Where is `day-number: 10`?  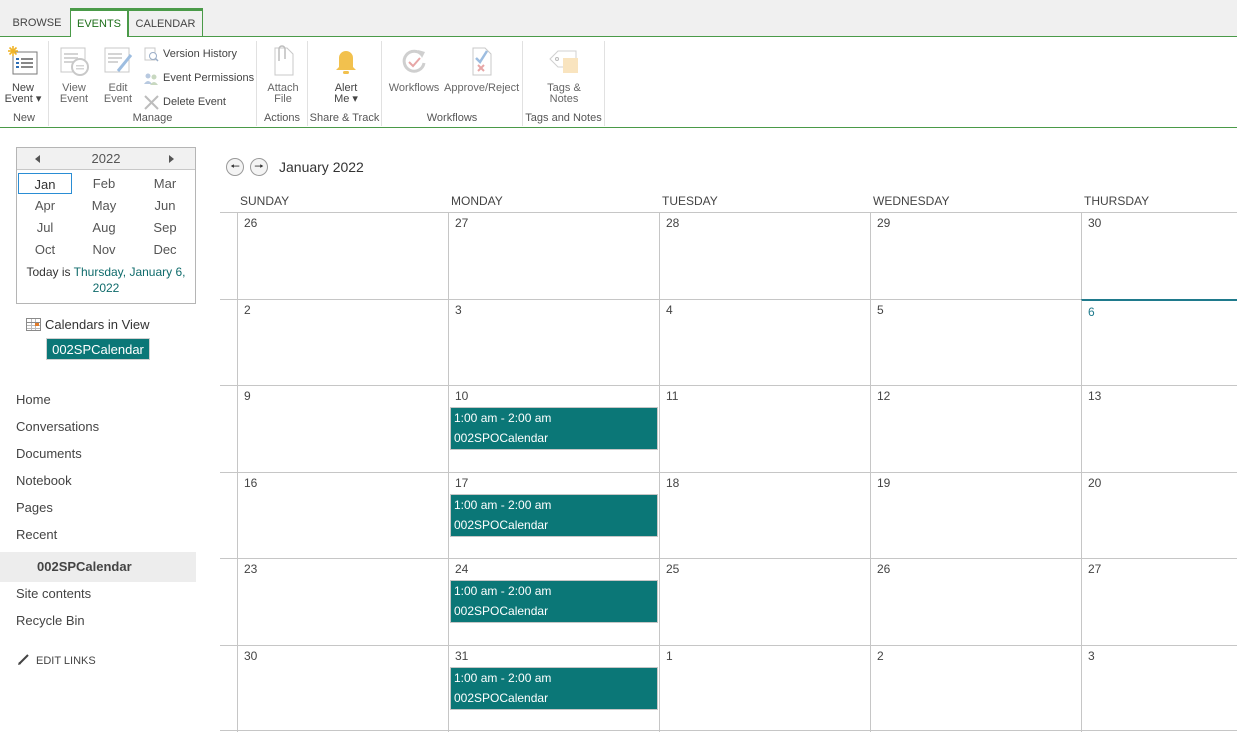
day-number: 10 is located at coordinates (461, 396).